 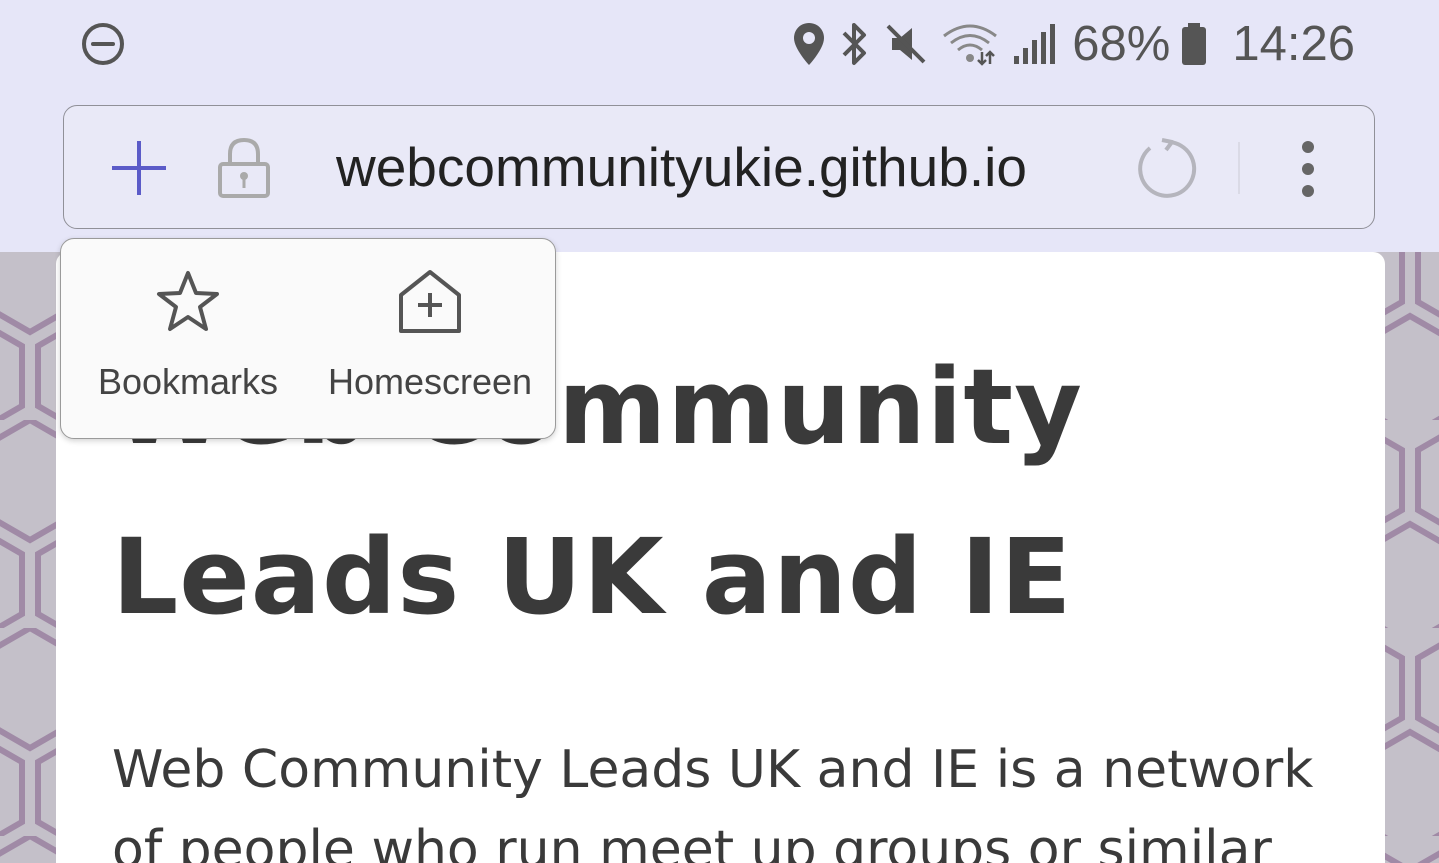 I want to click on clock: 14:26, so click(x=1293, y=44).